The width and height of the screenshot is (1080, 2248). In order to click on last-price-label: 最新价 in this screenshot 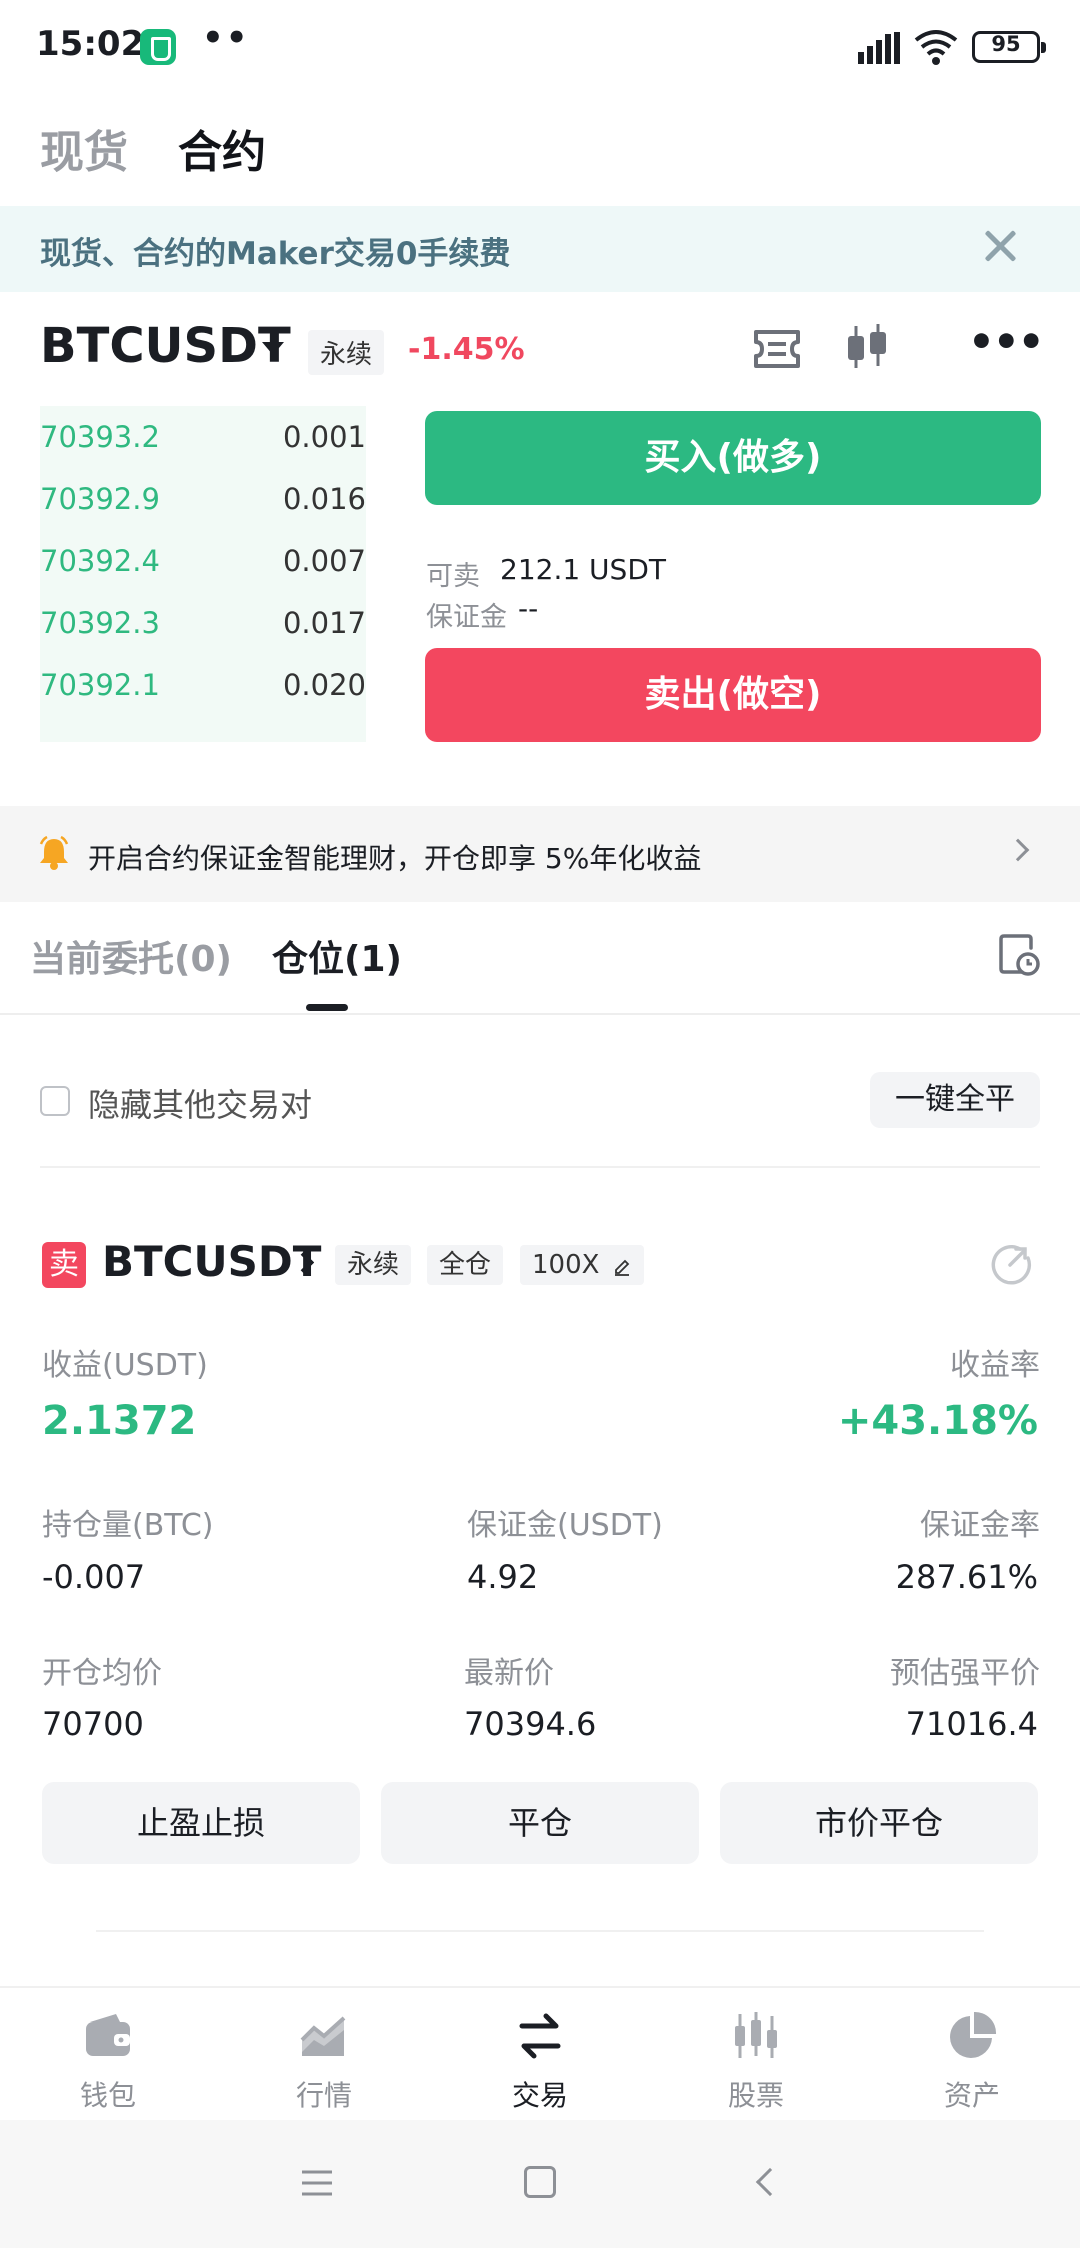, I will do `click(509, 1673)`.